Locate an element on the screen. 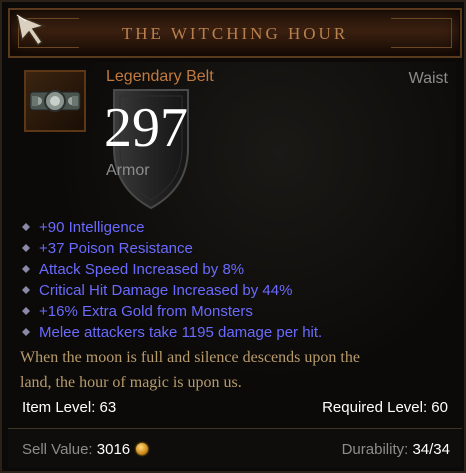 This screenshot has width=466, height=473. sell-label: Sell Value: is located at coordinates (57, 449).